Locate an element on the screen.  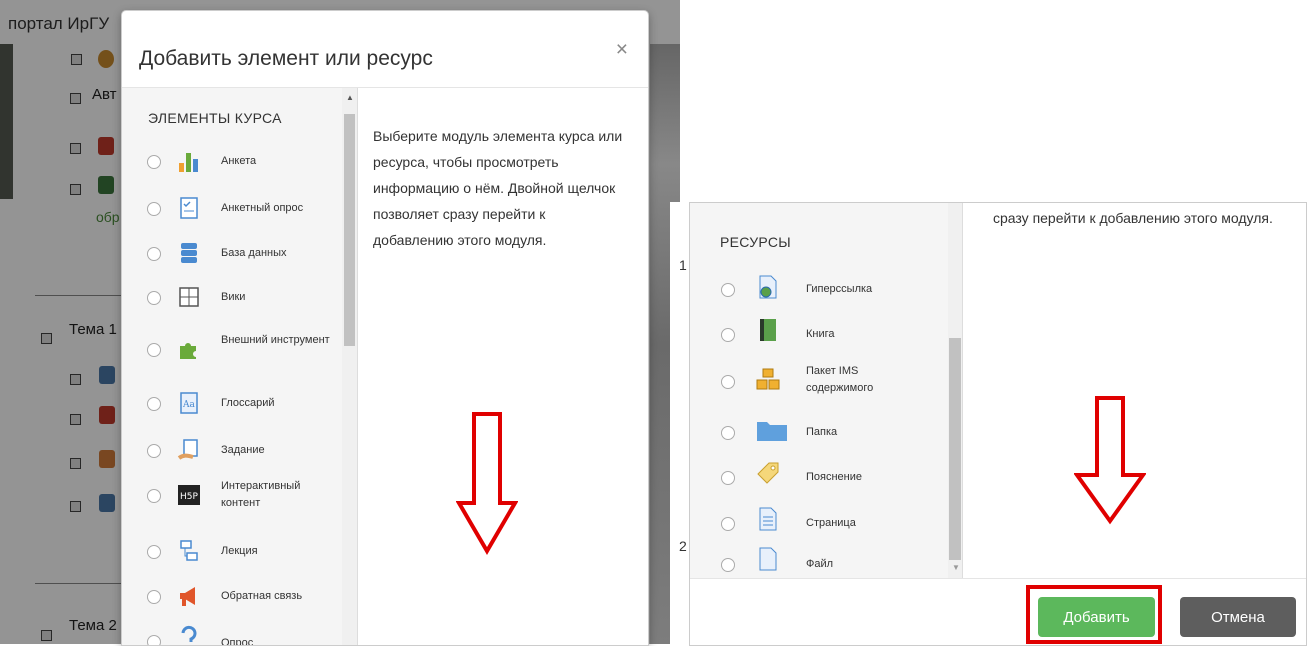
option-label: Книга is located at coordinates (820, 334).